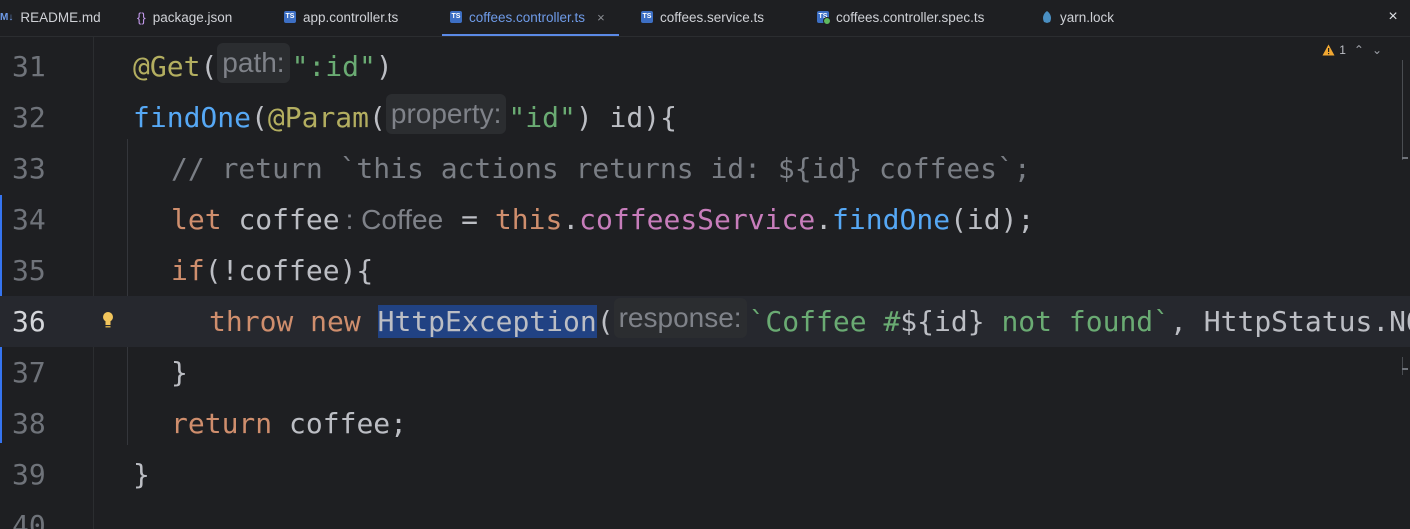 The height and width of the screenshot is (529, 1410). Describe the element at coordinates (29, 321) in the screenshot. I see `line-number: 36` at that location.